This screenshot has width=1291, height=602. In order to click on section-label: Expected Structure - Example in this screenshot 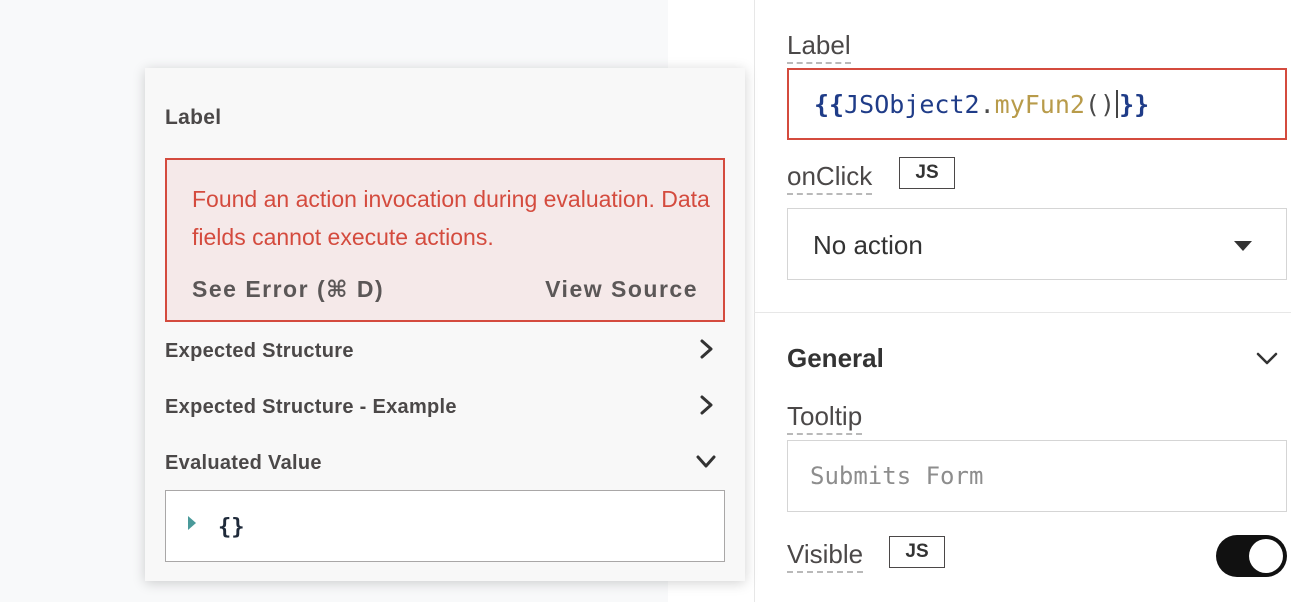, I will do `click(311, 407)`.